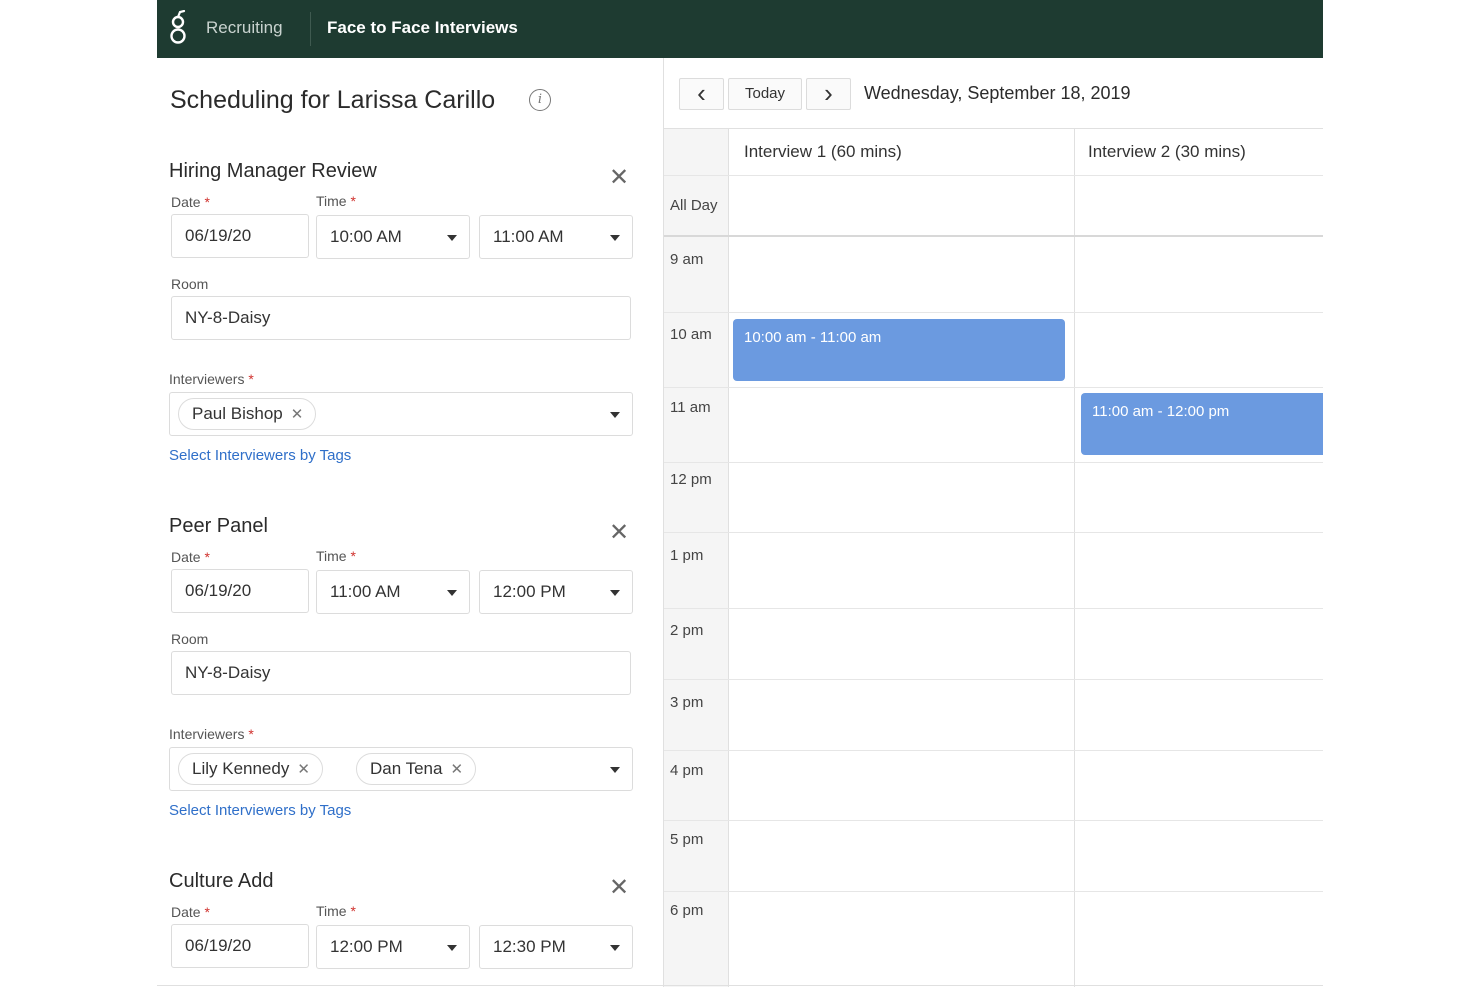 This screenshot has width=1480, height=987. Describe the element at coordinates (416, 769) in the screenshot. I see `interviewer-chip: Dan Tena ✕` at that location.